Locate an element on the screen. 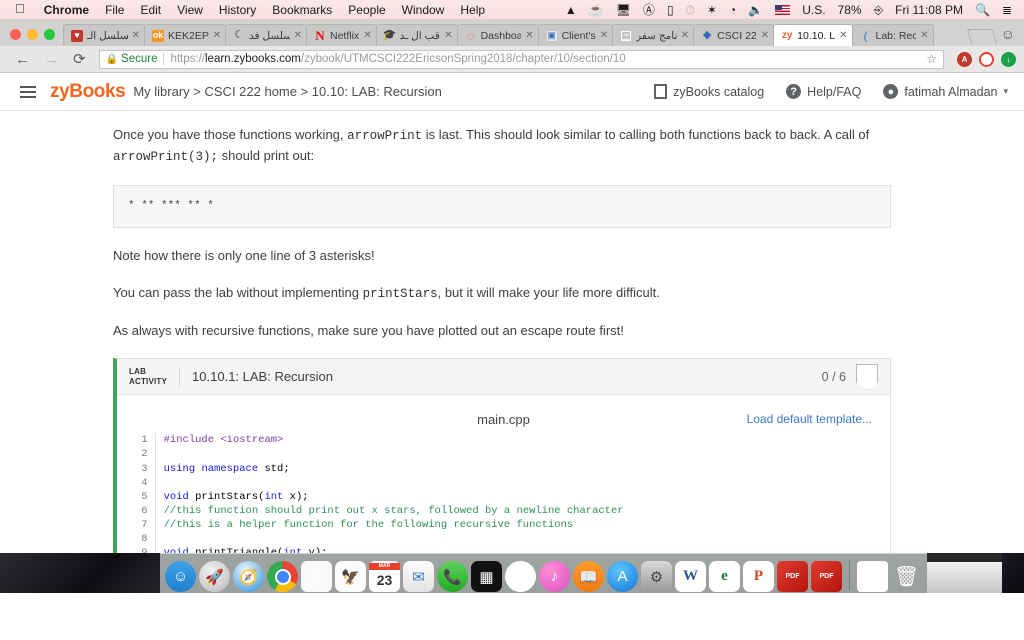 This screenshot has height=640, width=1024. preview-icon: 🦅 is located at coordinates (350, 576).